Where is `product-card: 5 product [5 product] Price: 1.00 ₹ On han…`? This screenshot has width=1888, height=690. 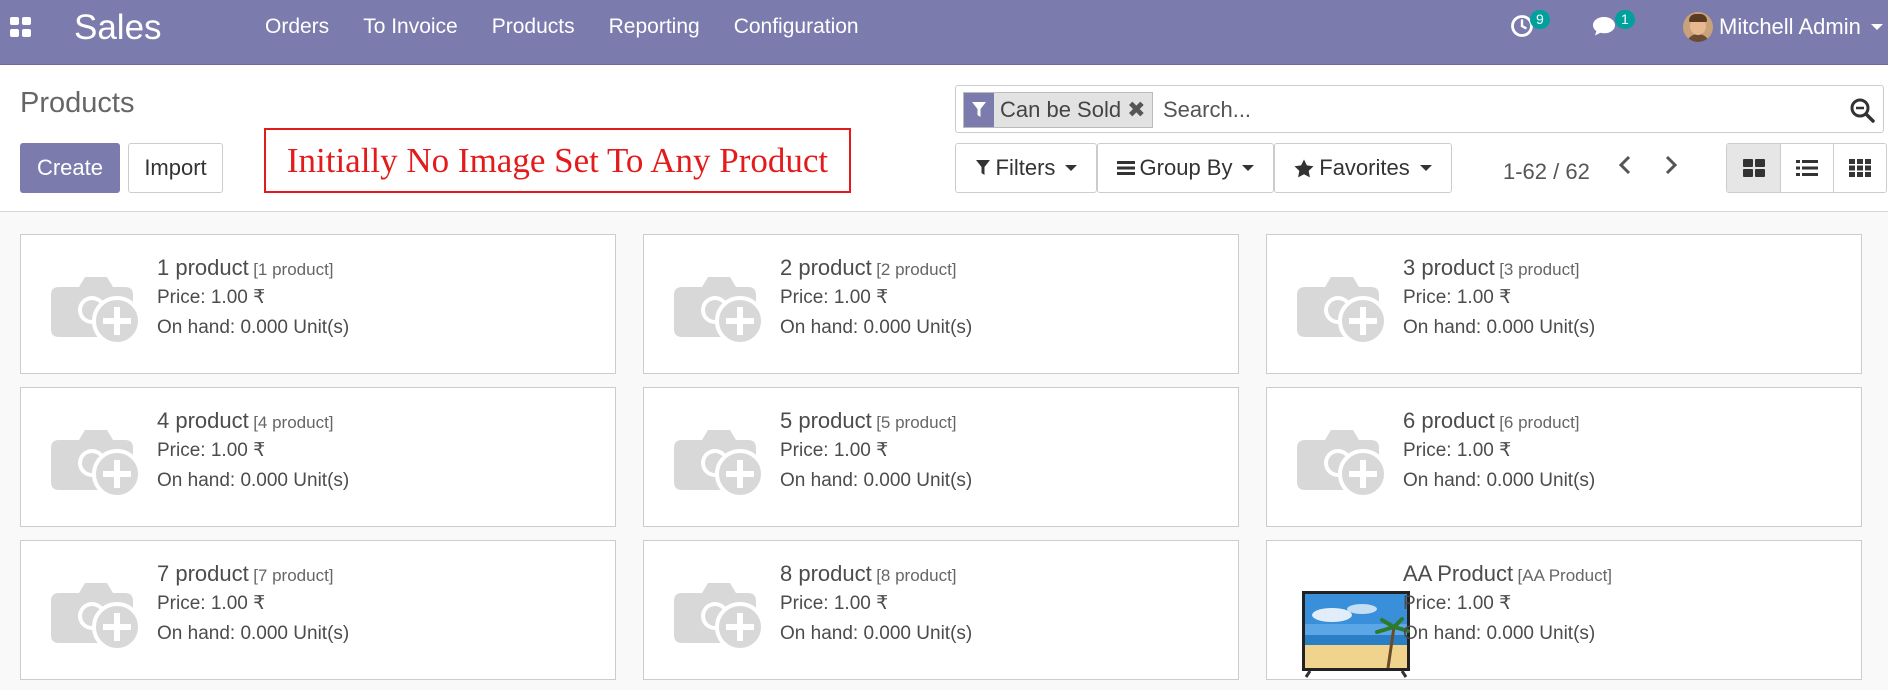
product-card: 5 product [5 product] Price: 1.00 ₹ On han… is located at coordinates (941, 457).